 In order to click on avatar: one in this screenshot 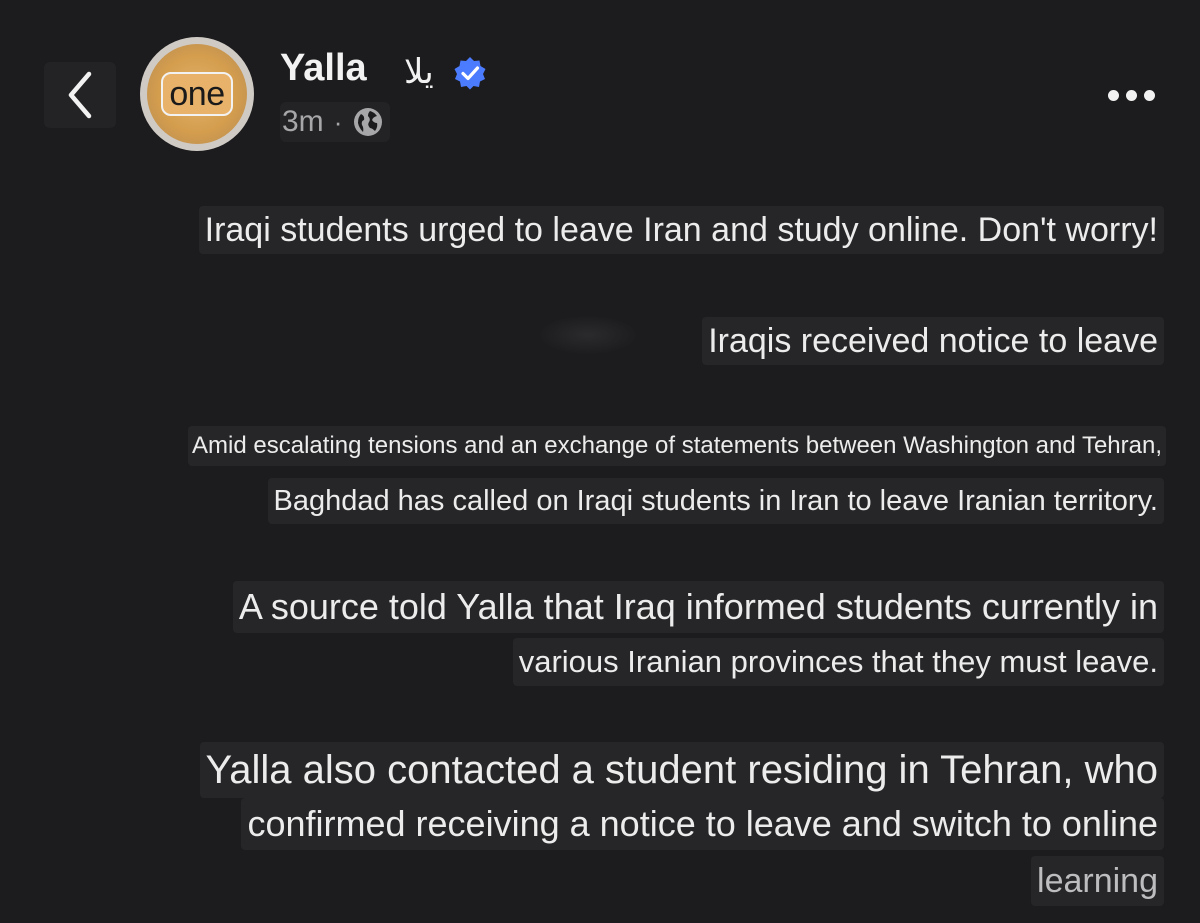, I will do `click(197, 94)`.